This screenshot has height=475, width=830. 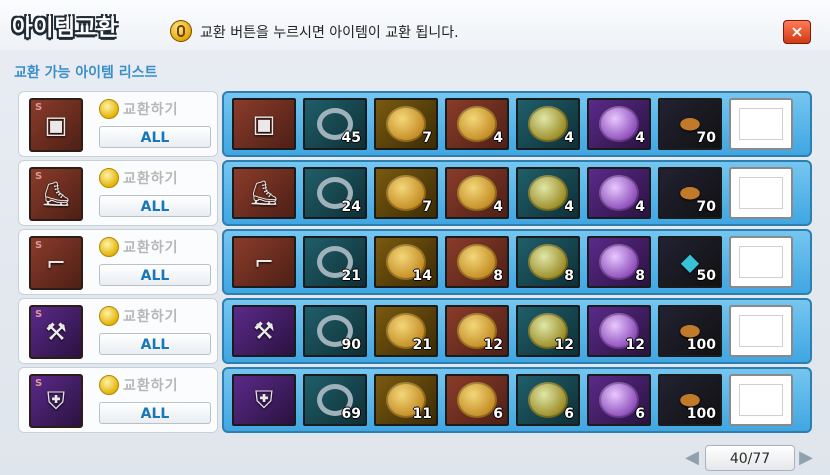 What do you see at coordinates (264, 124) in the screenshot?
I see `material-slot: ▣` at bounding box center [264, 124].